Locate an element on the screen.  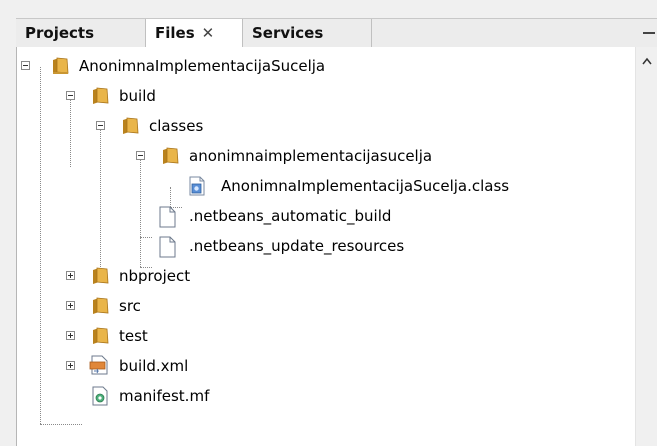
tree-item-label: src is located at coordinates (130, 306).